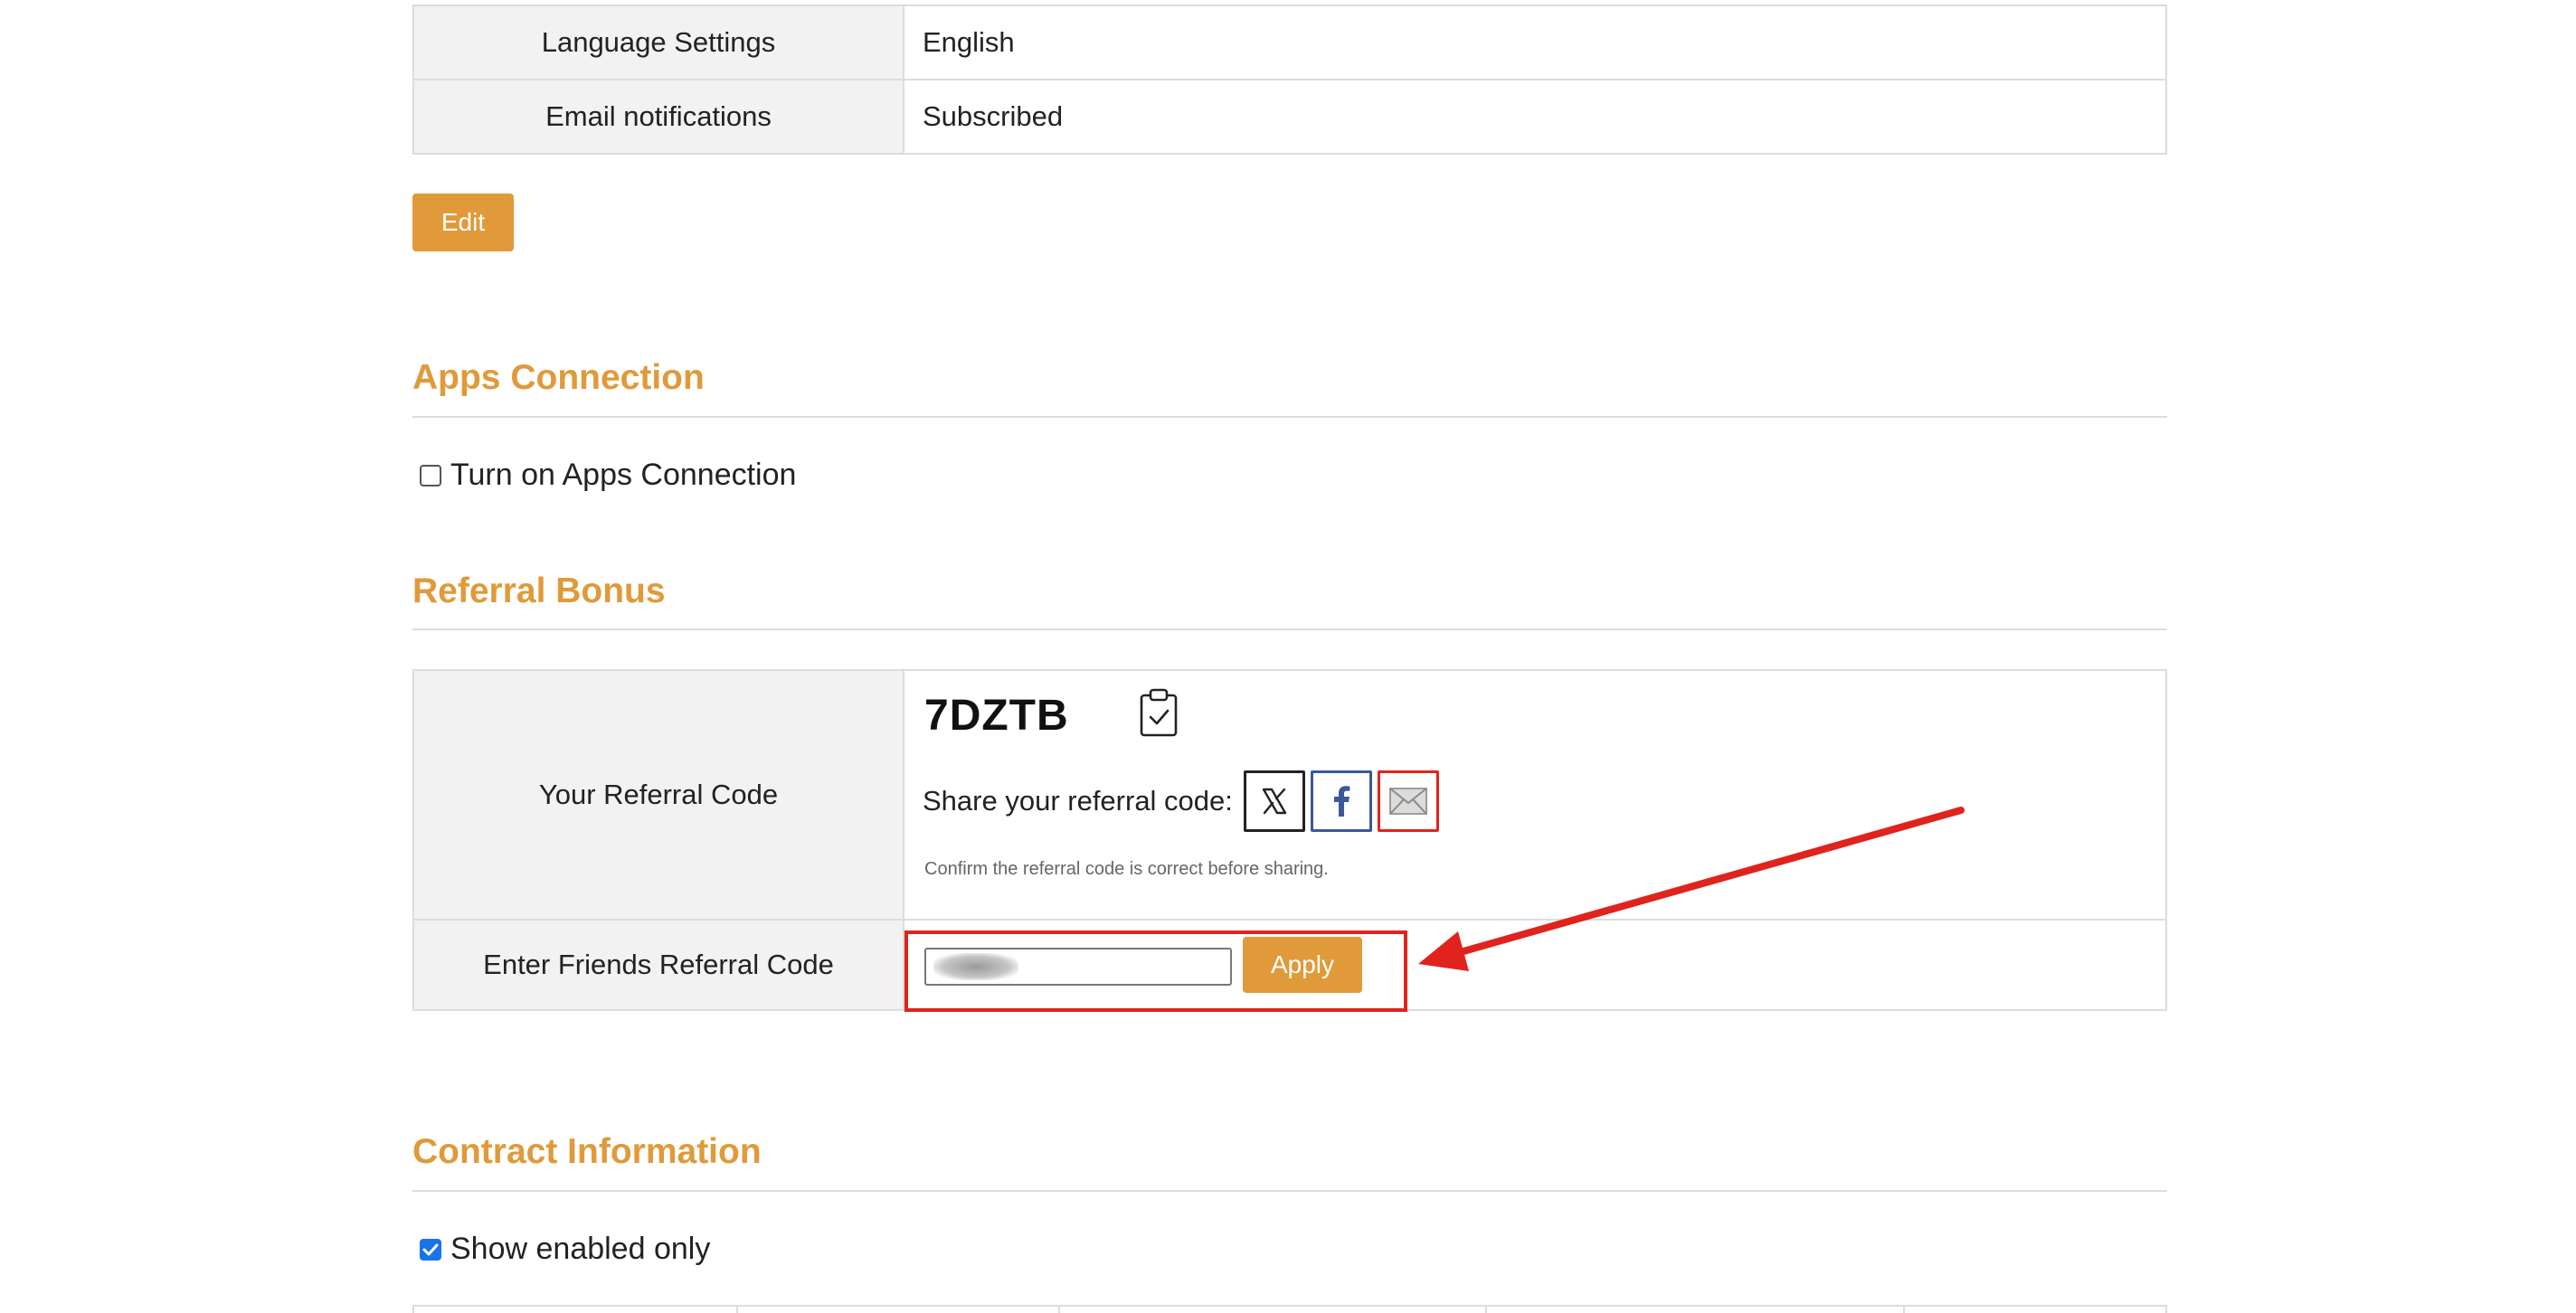 This screenshot has width=2576, height=1313. I want to click on email-notifications-value: Subscribed, so click(993, 116).